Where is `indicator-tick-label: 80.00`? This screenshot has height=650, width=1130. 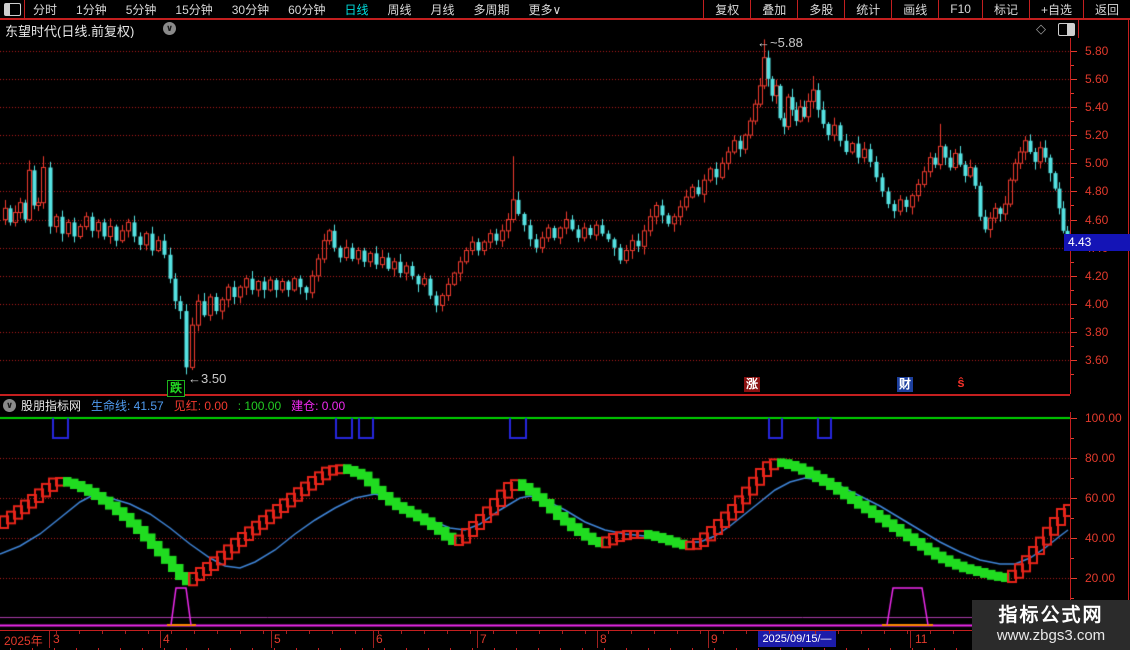 indicator-tick-label: 80.00 is located at coordinates (1100, 458).